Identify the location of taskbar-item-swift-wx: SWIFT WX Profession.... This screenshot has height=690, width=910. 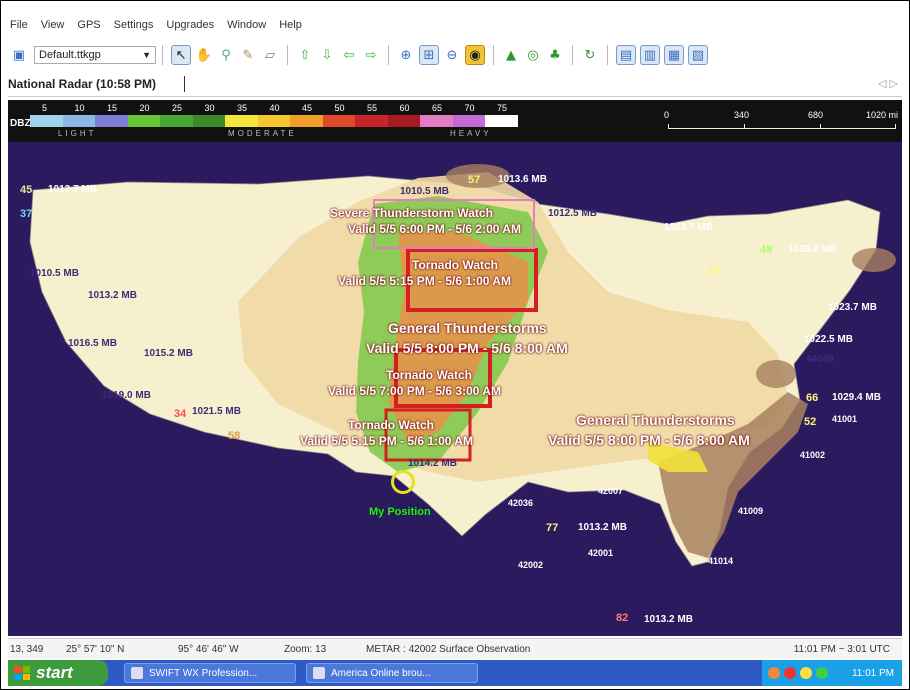
(210, 673).